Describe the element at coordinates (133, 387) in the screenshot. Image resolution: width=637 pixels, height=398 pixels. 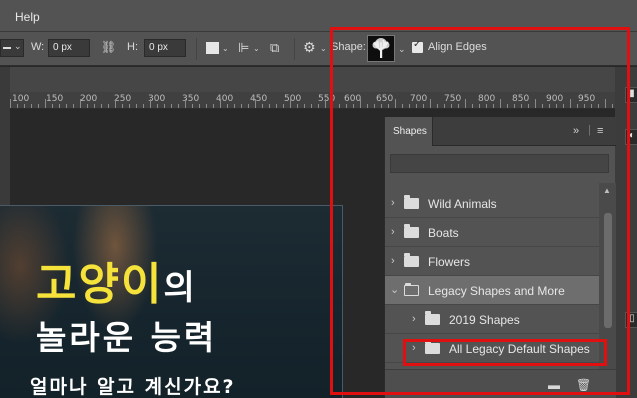
I see `artwork-subtitle: 얼마나 알고 계신가요?` at that location.